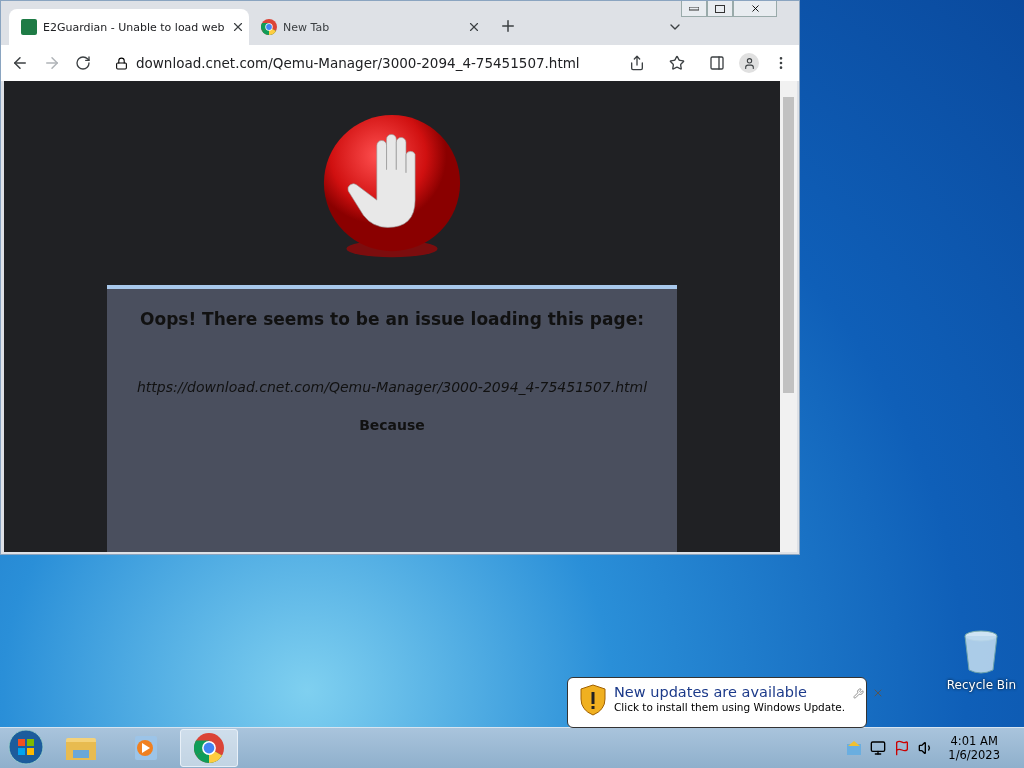 The height and width of the screenshot is (768, 1024). I want to click on maximize-icon, so click(720, 8).